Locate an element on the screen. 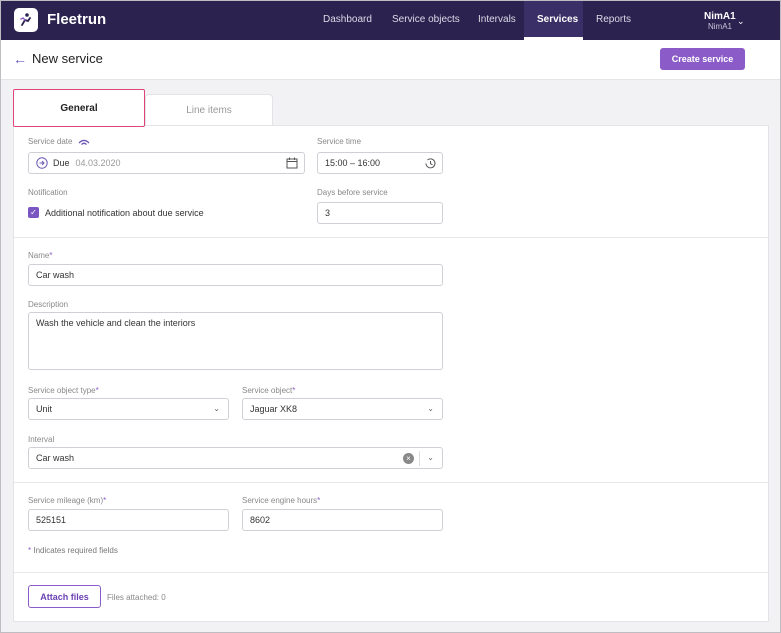  description-value: Wash the vehicle and clean the interiors is located at coordinates (116, 323).